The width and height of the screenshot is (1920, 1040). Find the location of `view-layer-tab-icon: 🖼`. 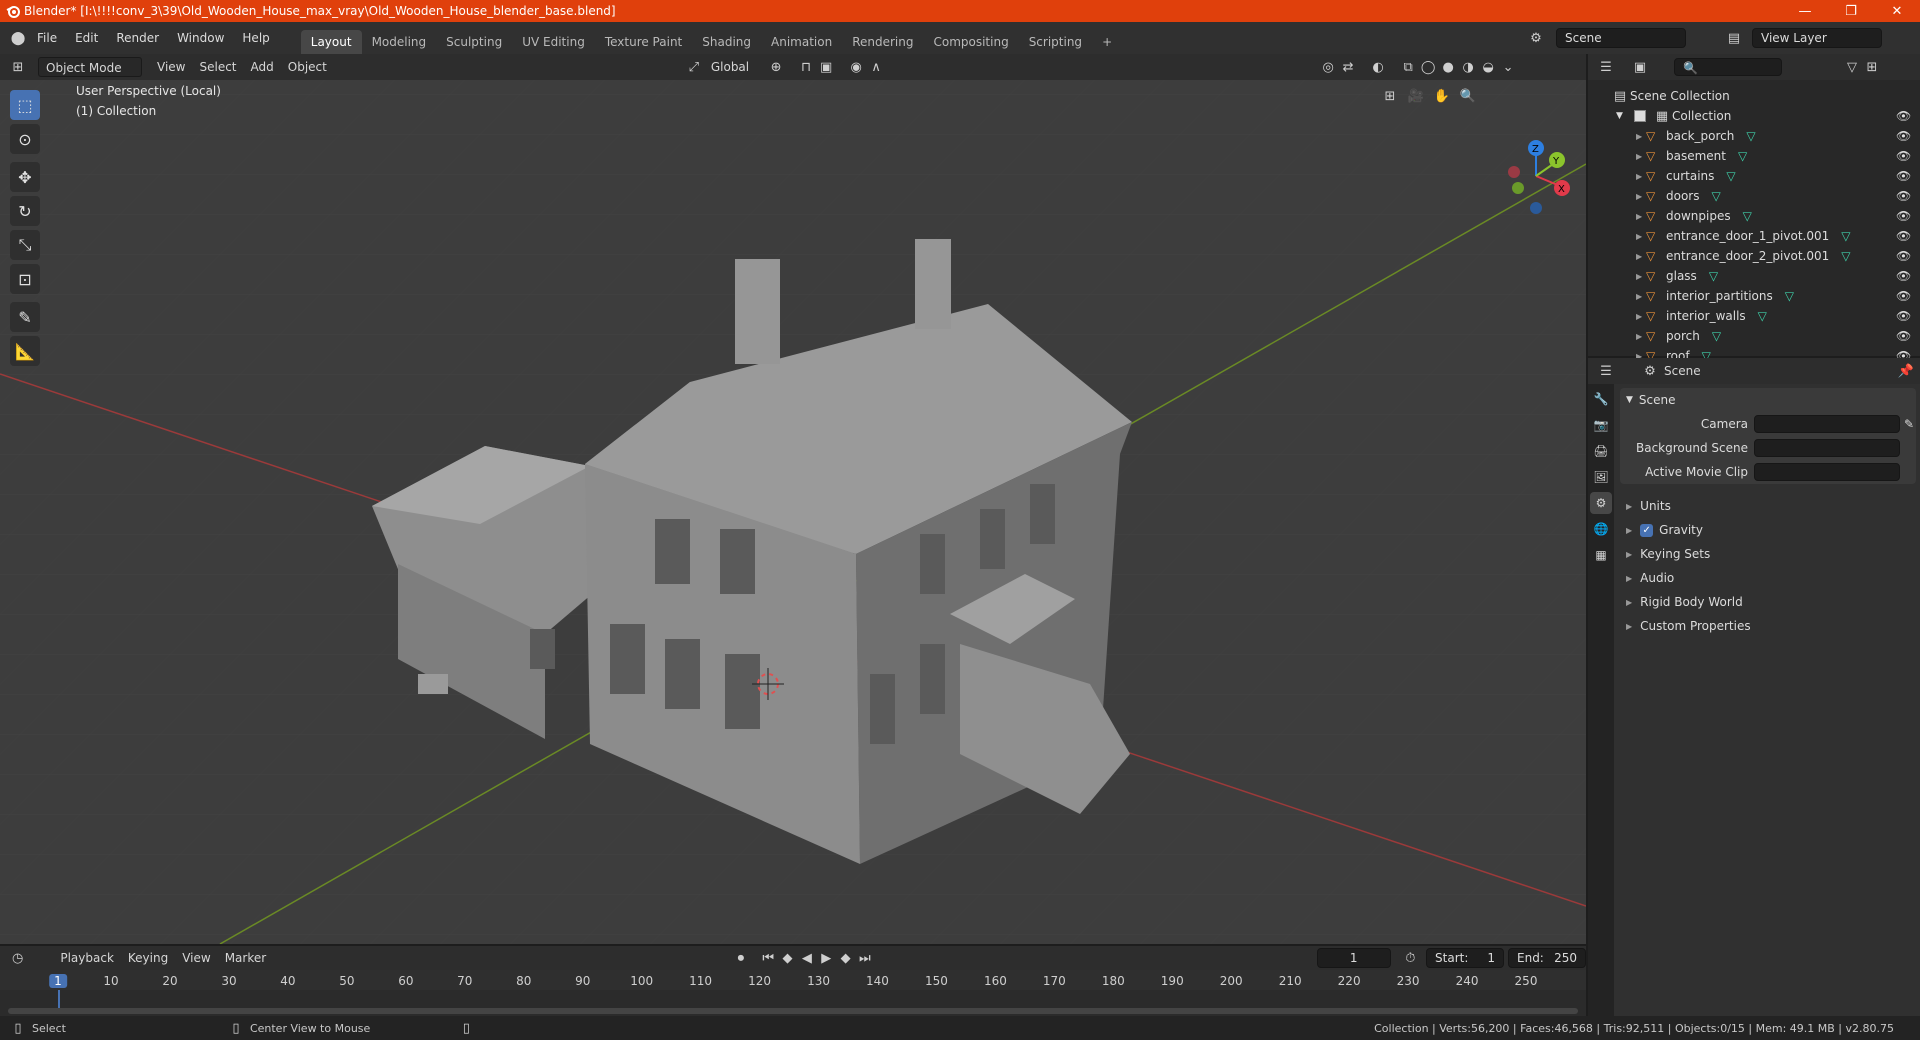

view-layer-tab-icon: 🖼 is located at coordinates (1601, 477).